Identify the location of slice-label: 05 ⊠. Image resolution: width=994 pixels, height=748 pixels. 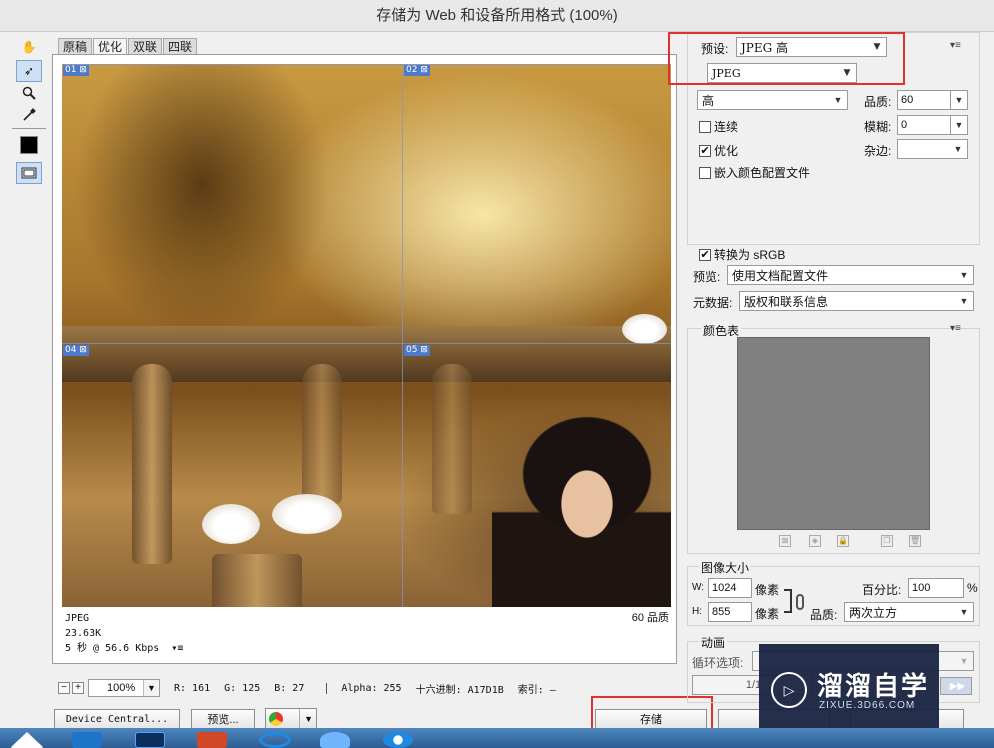
(417, 350).